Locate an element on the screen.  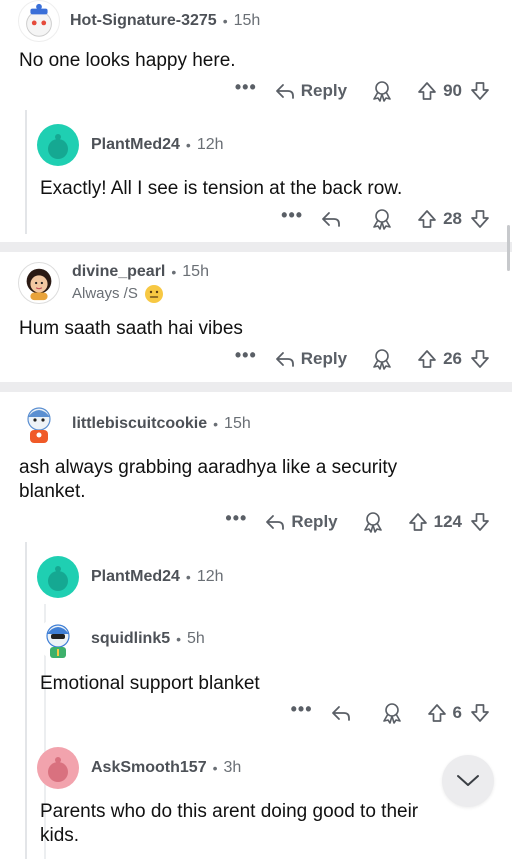
chevron-down-icon is located at coordinates (468, 780).